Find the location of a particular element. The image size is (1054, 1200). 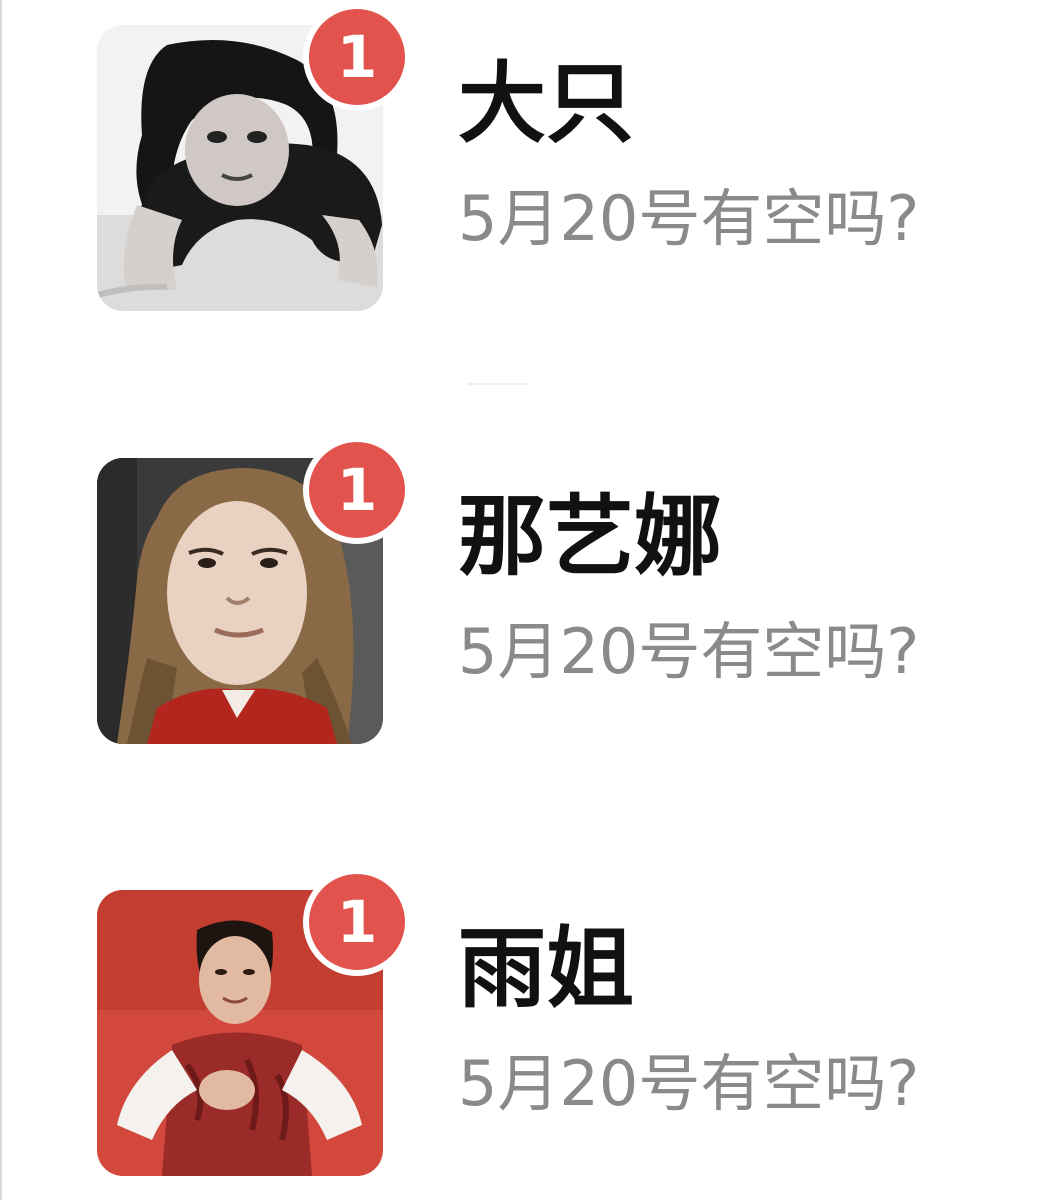

contact-name: 雨姐 is located at coordinates (546, 968).